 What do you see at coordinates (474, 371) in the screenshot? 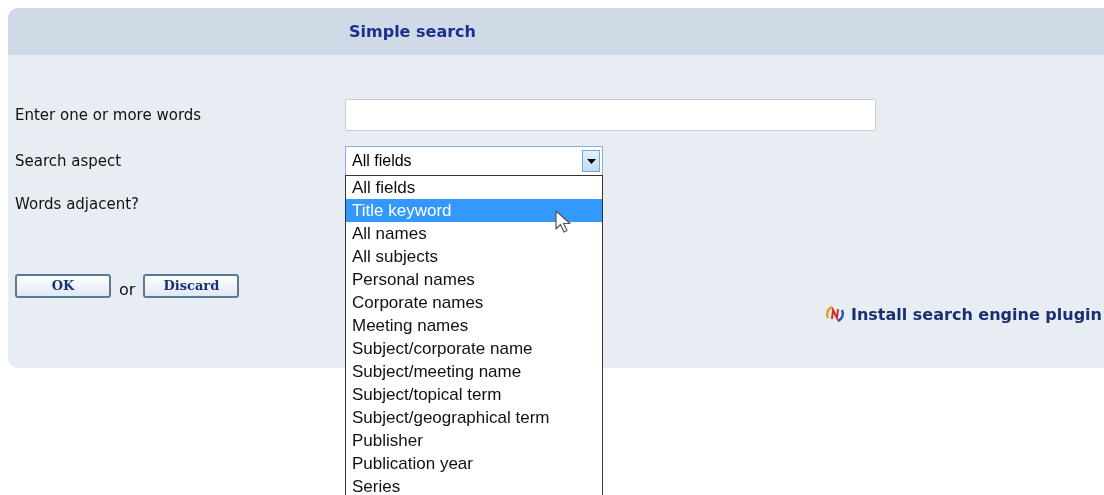
I see `dropdown-option: Subject/meeting name` at bounding box center [474, 371].